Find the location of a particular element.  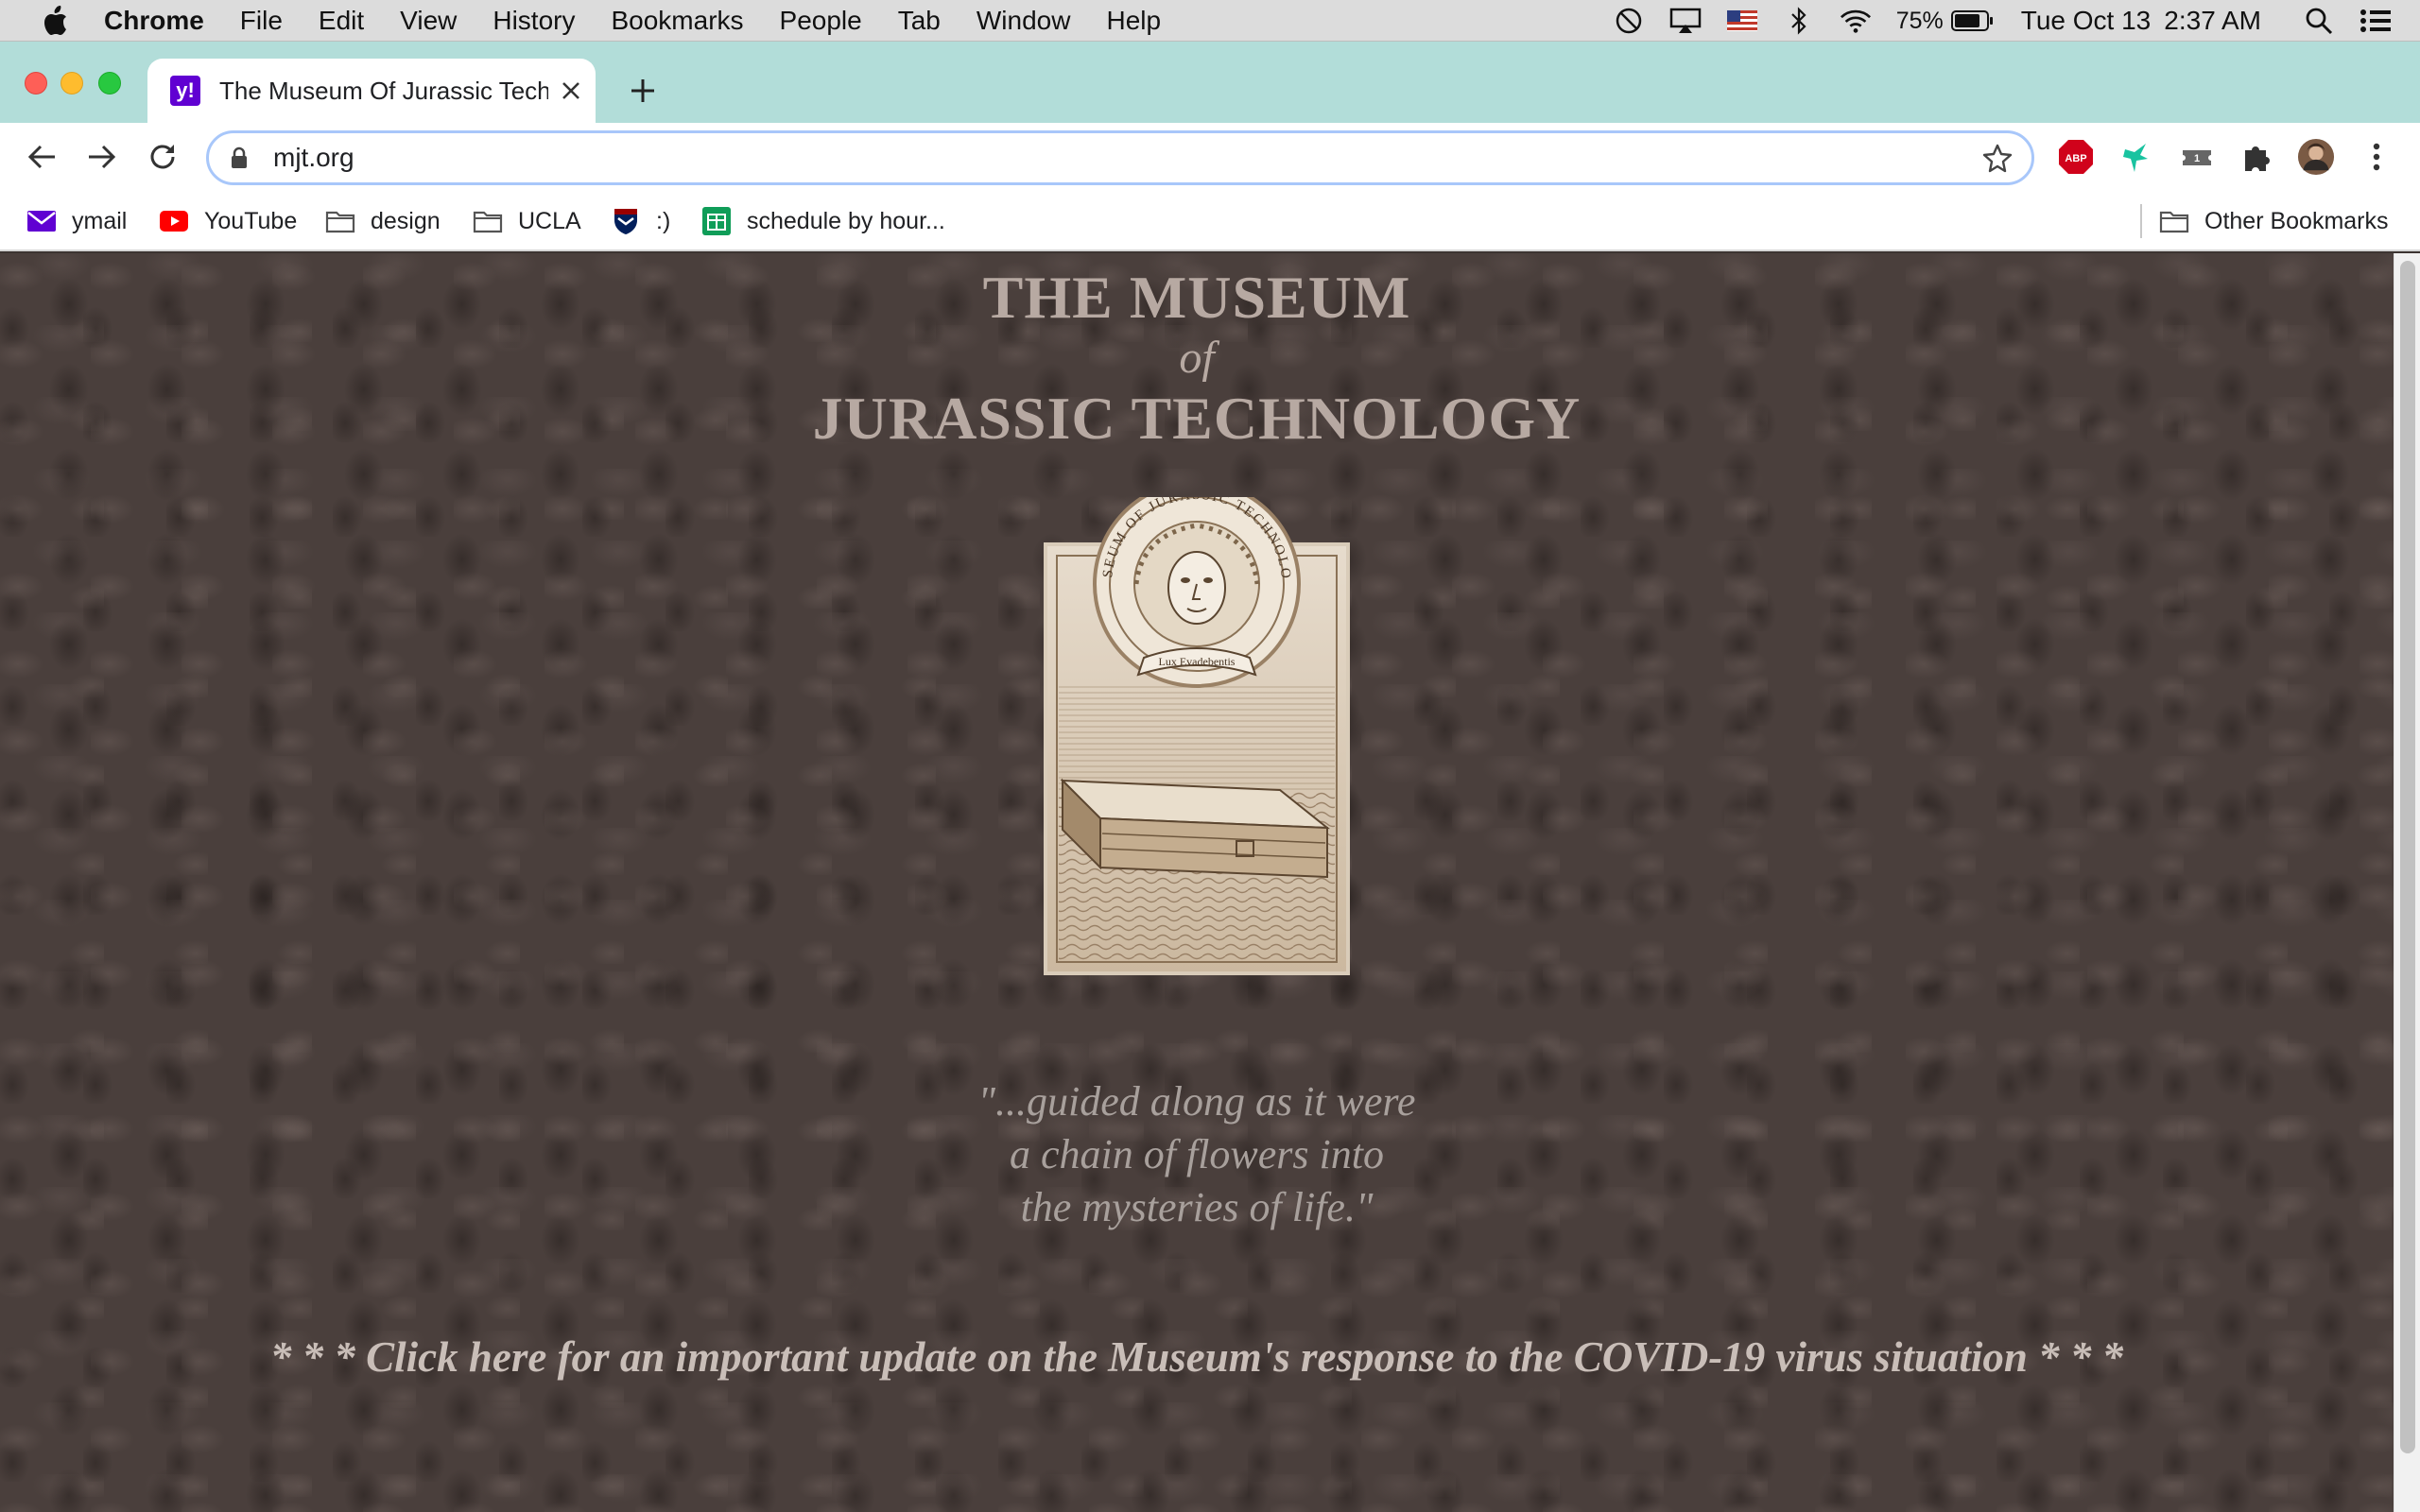

bookmark-ymail: ymail is located at coordinates (76, 221).